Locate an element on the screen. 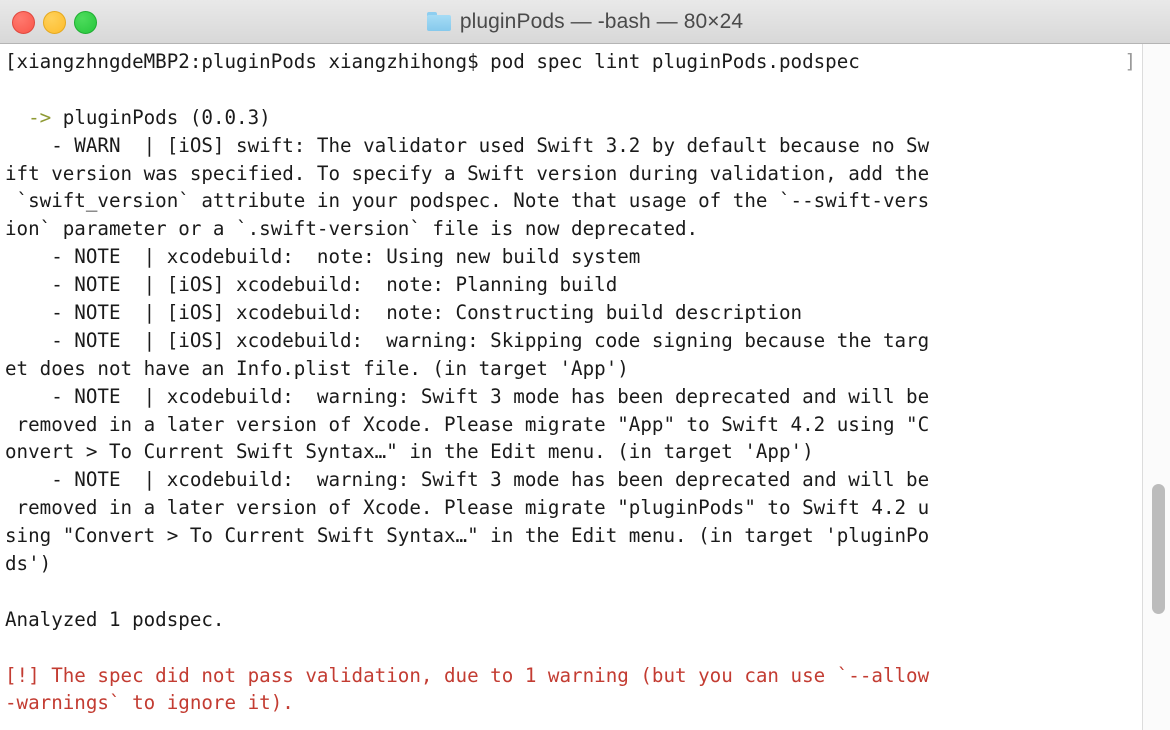  arrow-marker: -> is located at coordinates (34, 117).